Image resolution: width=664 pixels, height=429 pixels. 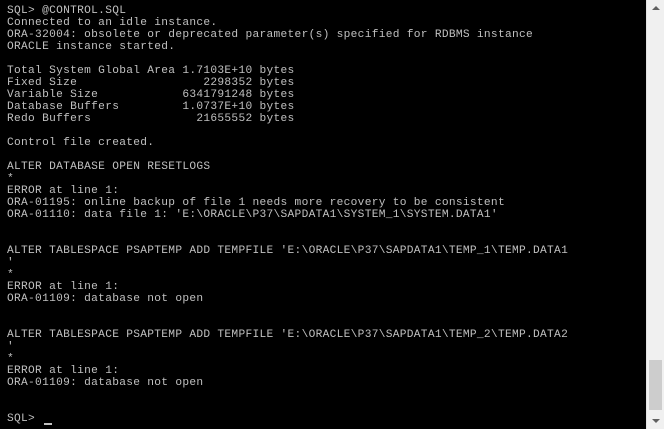 I want to click on chevron-down-icon, so click(x=656, y=421).